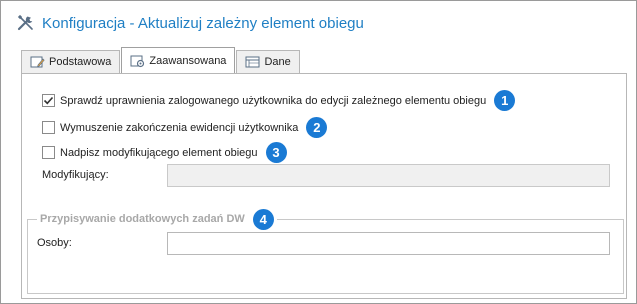  Describe the element at coordinates (388, 175) in the screenshot. I see `modifier-field` at that location.